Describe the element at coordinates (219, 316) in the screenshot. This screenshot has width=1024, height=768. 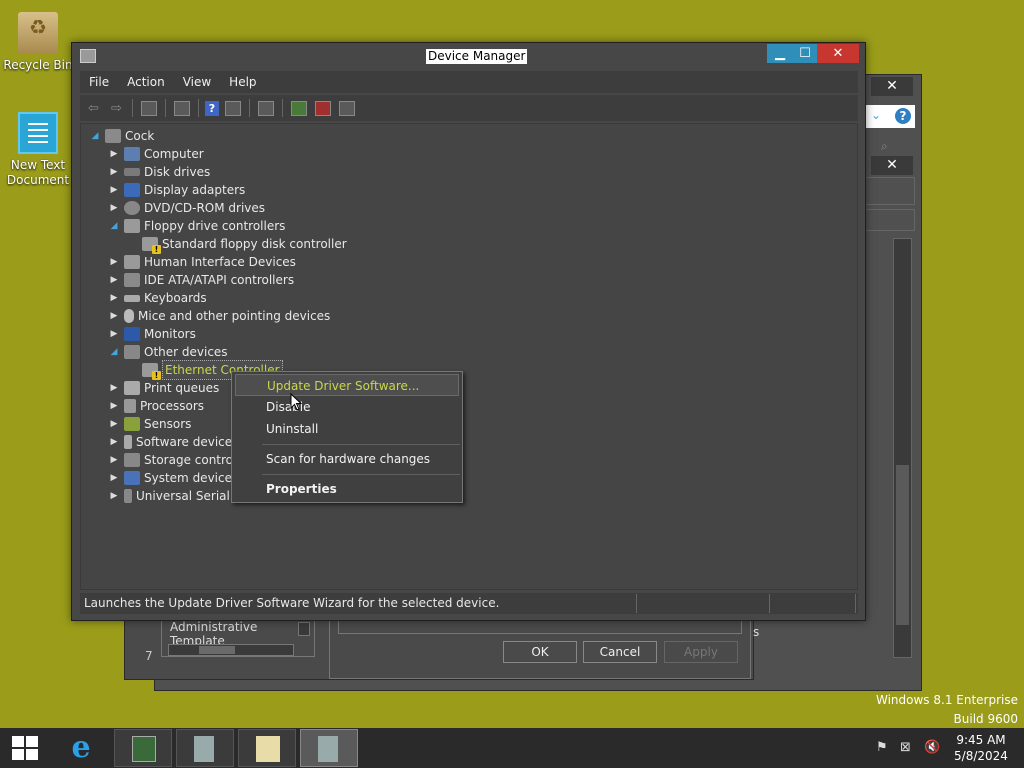
I see `tree-item-mice: ▶ Mice and other pointing devices` at that location.